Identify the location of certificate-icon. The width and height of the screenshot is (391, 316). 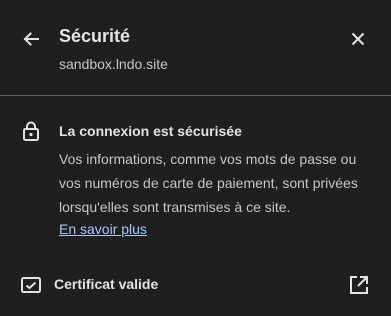
(31, 285).